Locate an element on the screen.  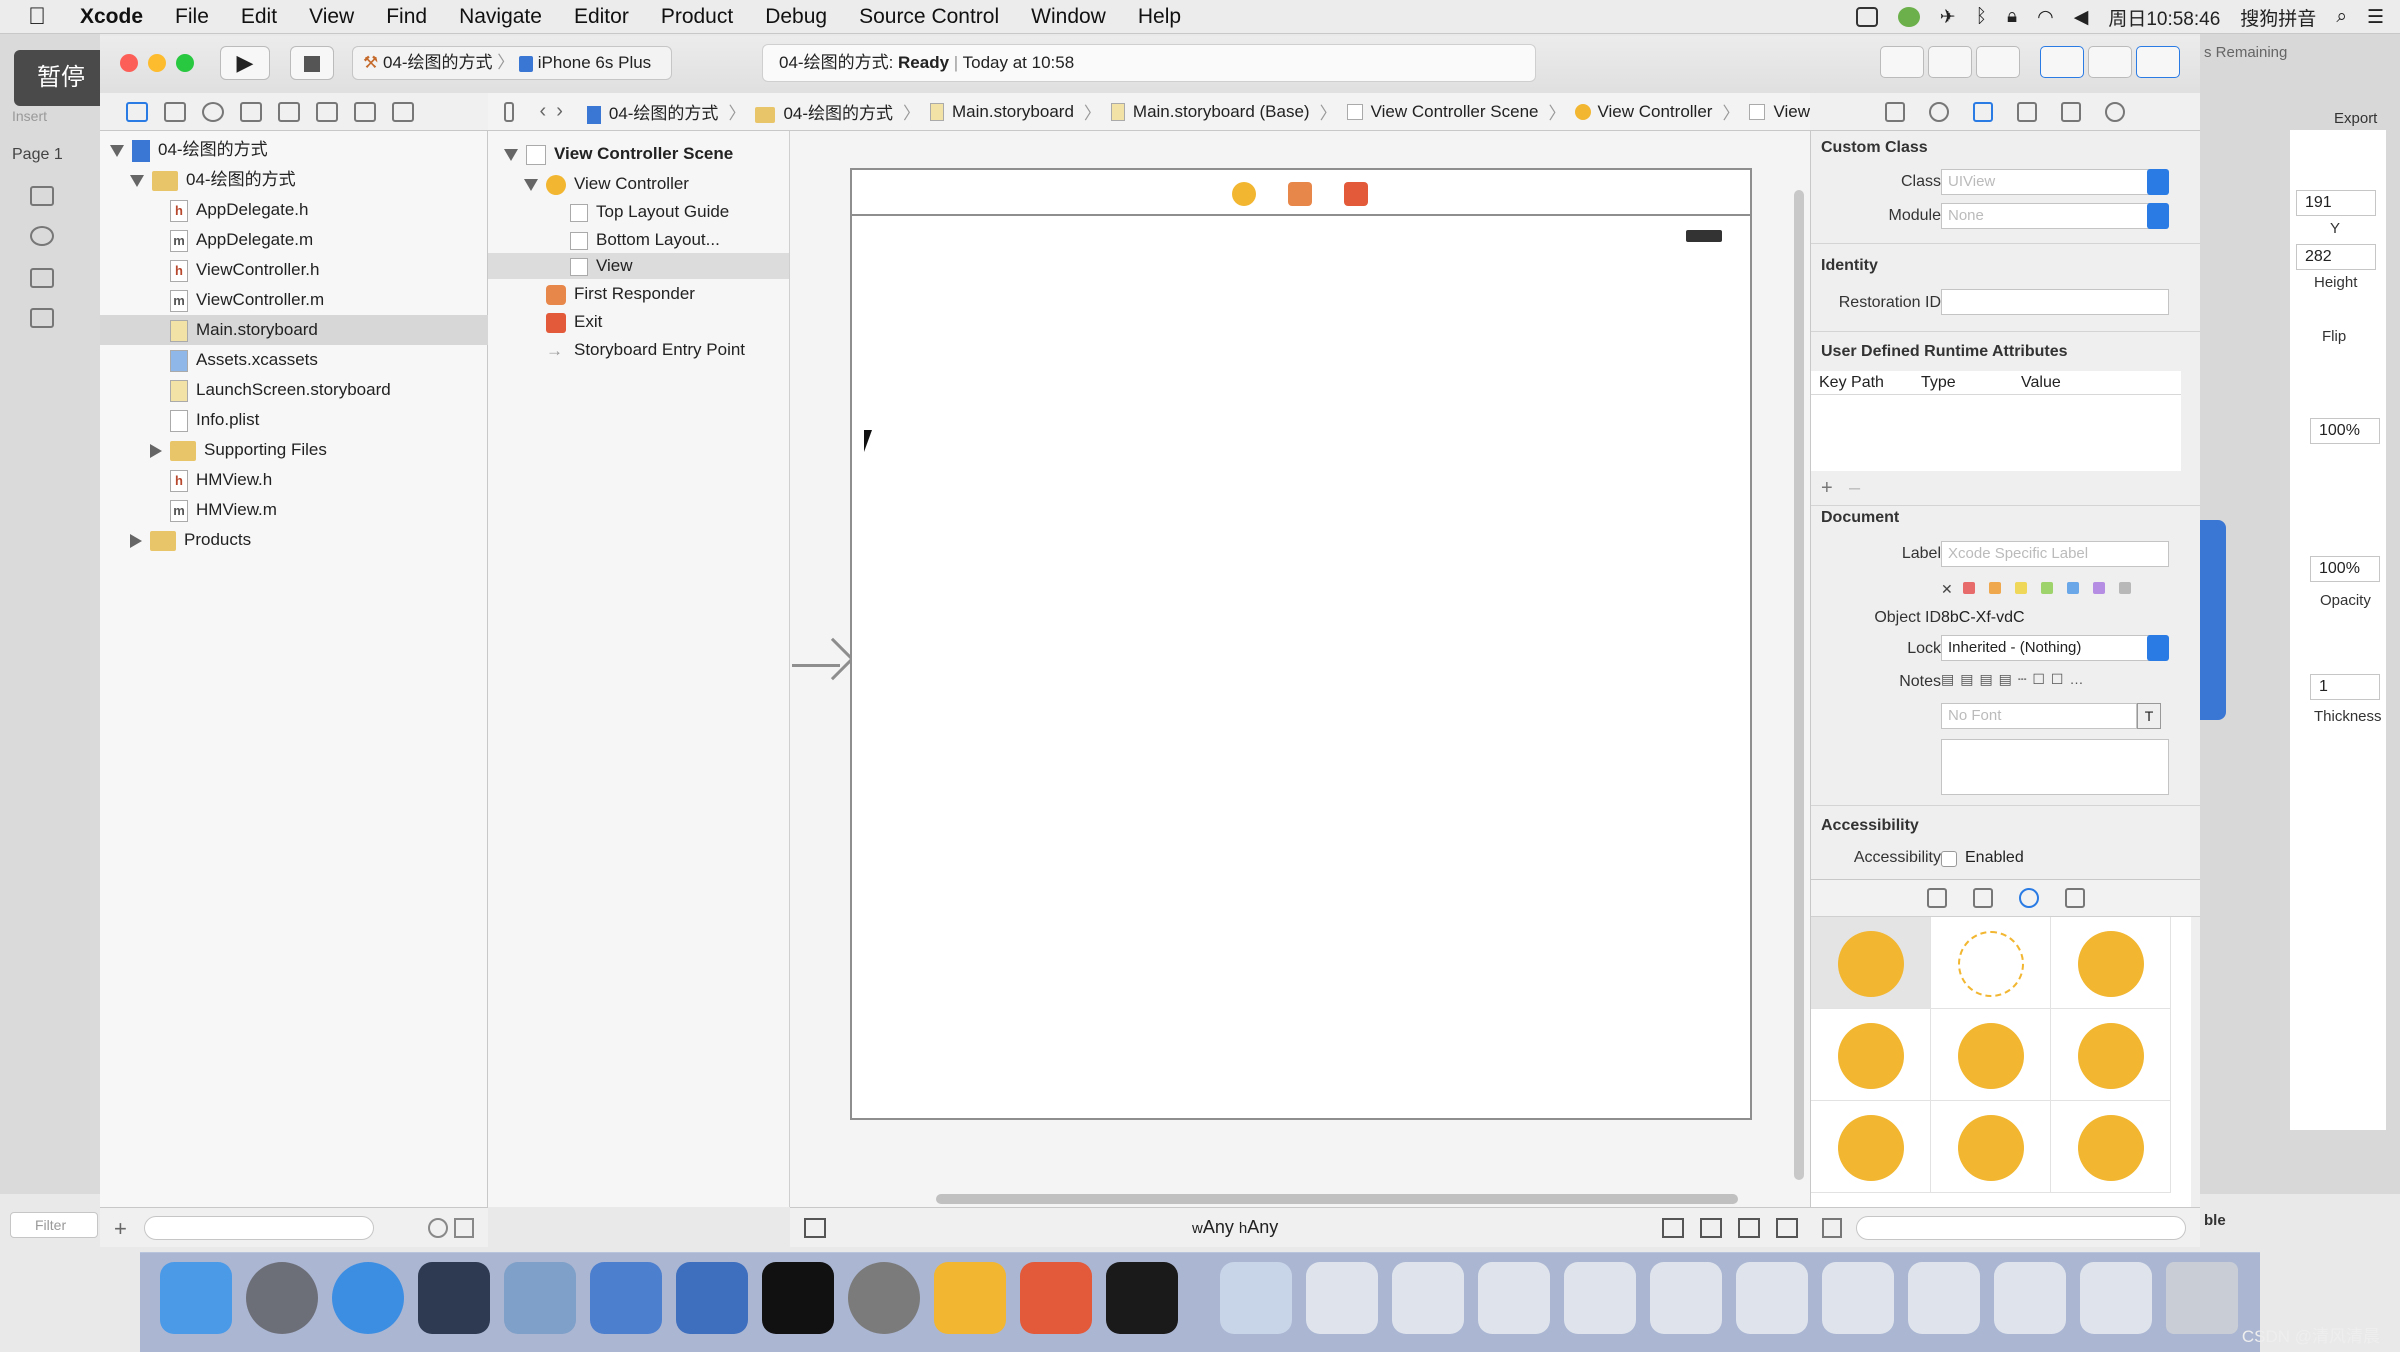
outline-view-controller: View Controller is located at coordinates (606, 184).